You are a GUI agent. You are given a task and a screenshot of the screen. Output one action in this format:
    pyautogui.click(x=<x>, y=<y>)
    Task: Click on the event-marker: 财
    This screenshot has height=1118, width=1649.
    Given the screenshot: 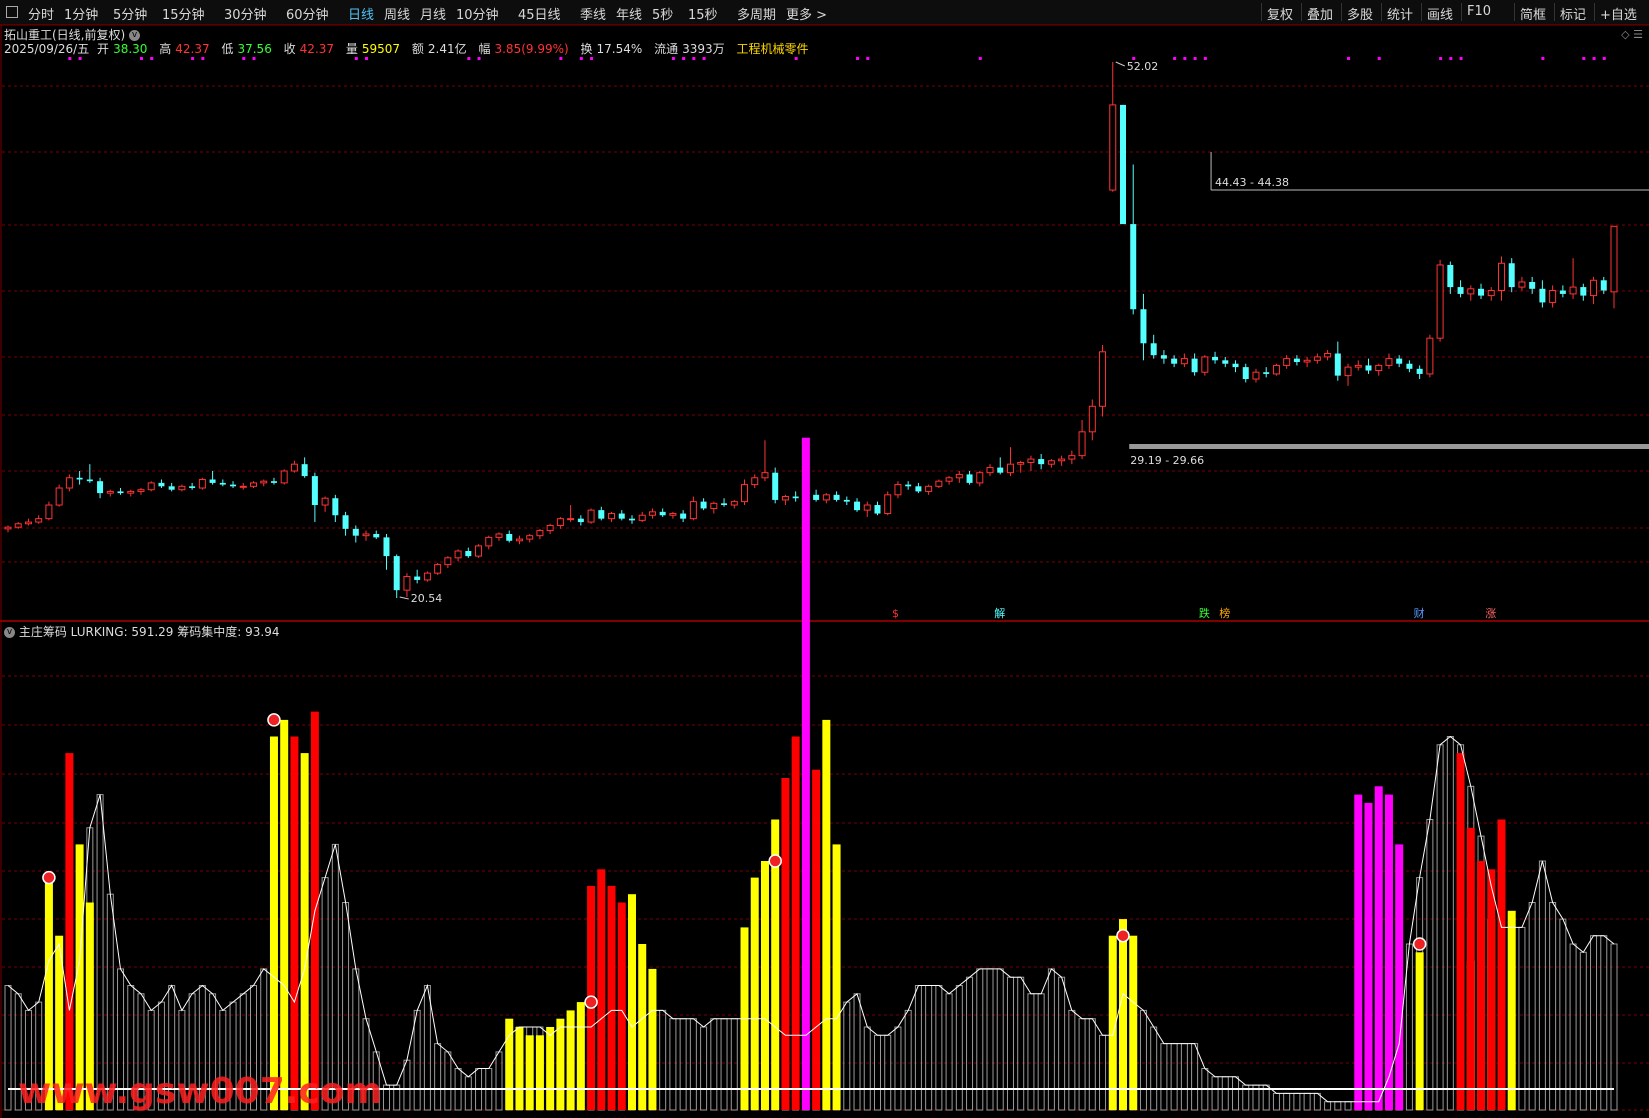 What is the action you would take?
    pyautogui.click(x=1419, y=613)
    